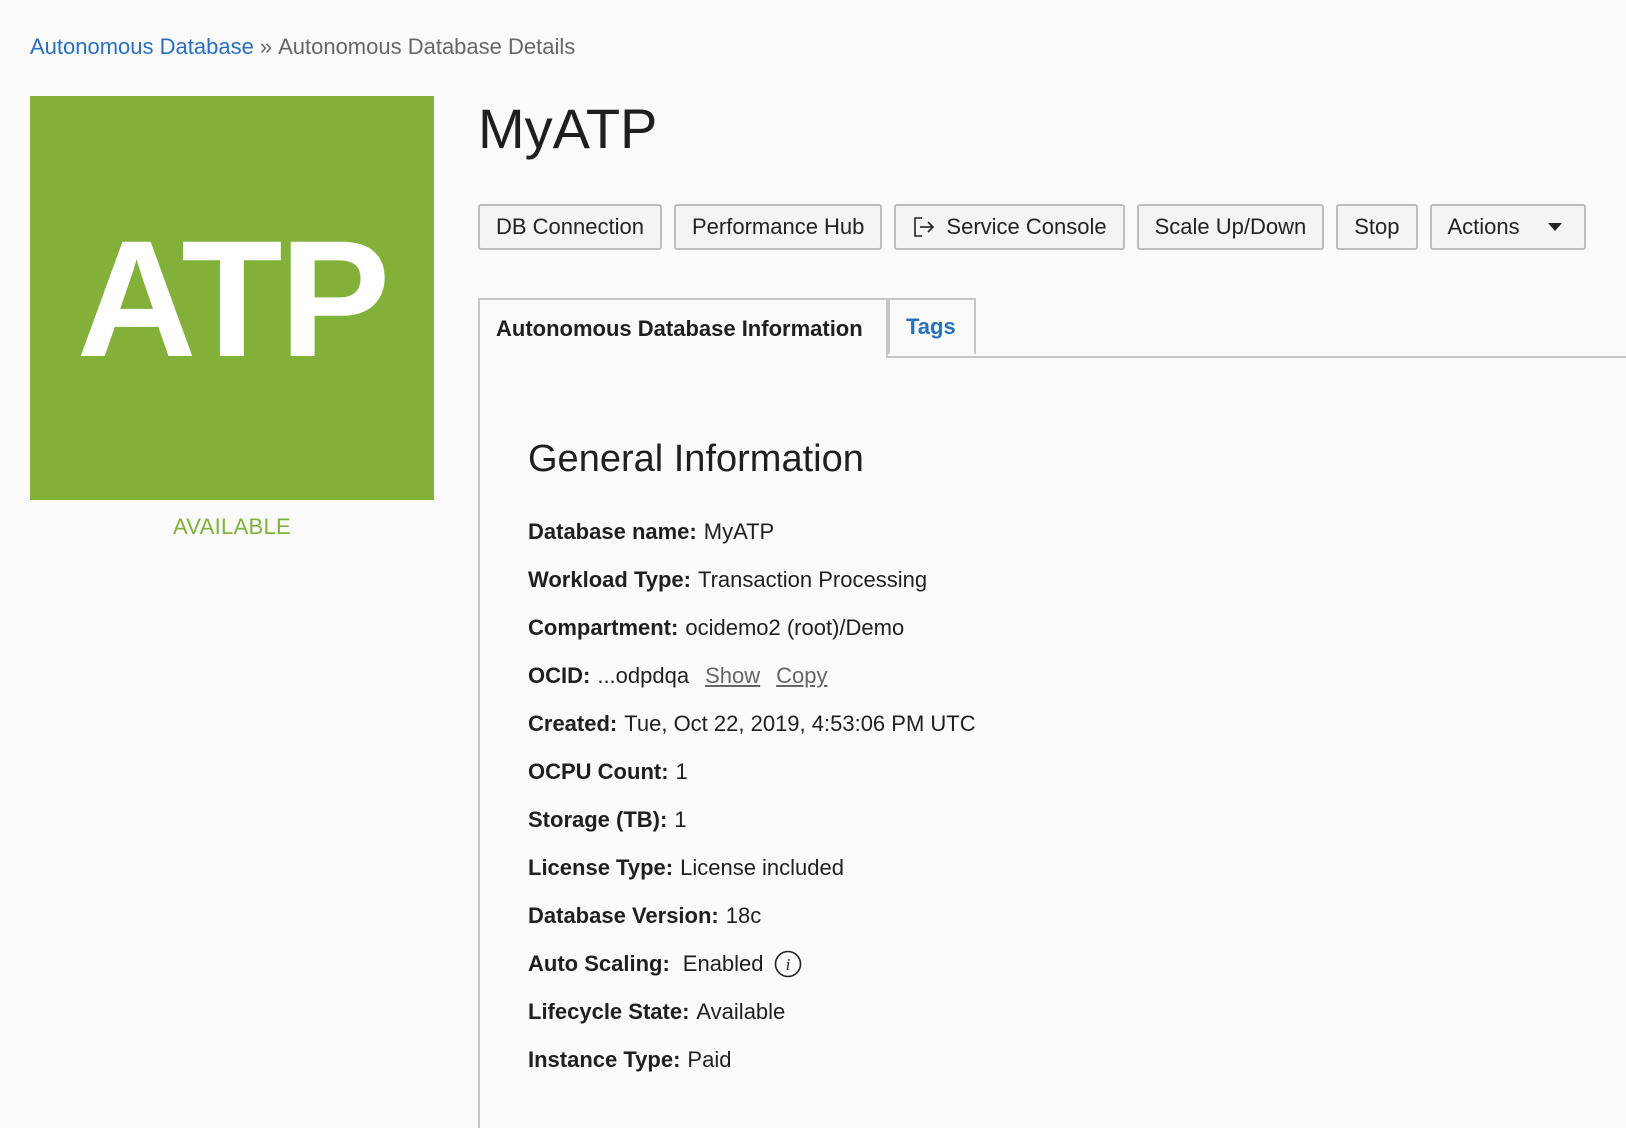 The image size is (1626, 1128). What do you see at coordinates (679, 328) in the screenshot?
I see `tab-label: Autonomous Database Information` at bounding box center [679, 328].